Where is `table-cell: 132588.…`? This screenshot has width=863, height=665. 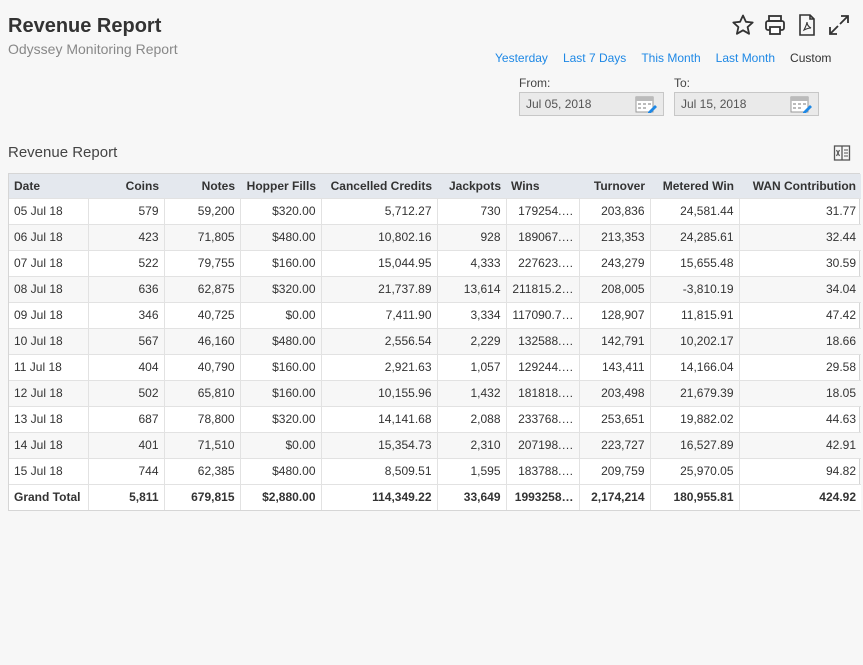
table-cell: 132588.… is located at coordinates (542, 340).